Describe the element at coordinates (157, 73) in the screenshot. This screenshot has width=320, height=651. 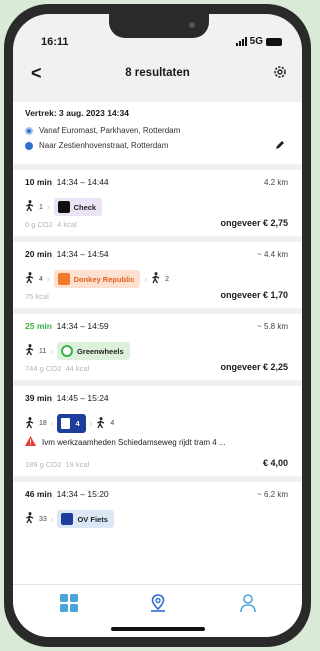
I see `page-title: 8 resultaten` at that location.